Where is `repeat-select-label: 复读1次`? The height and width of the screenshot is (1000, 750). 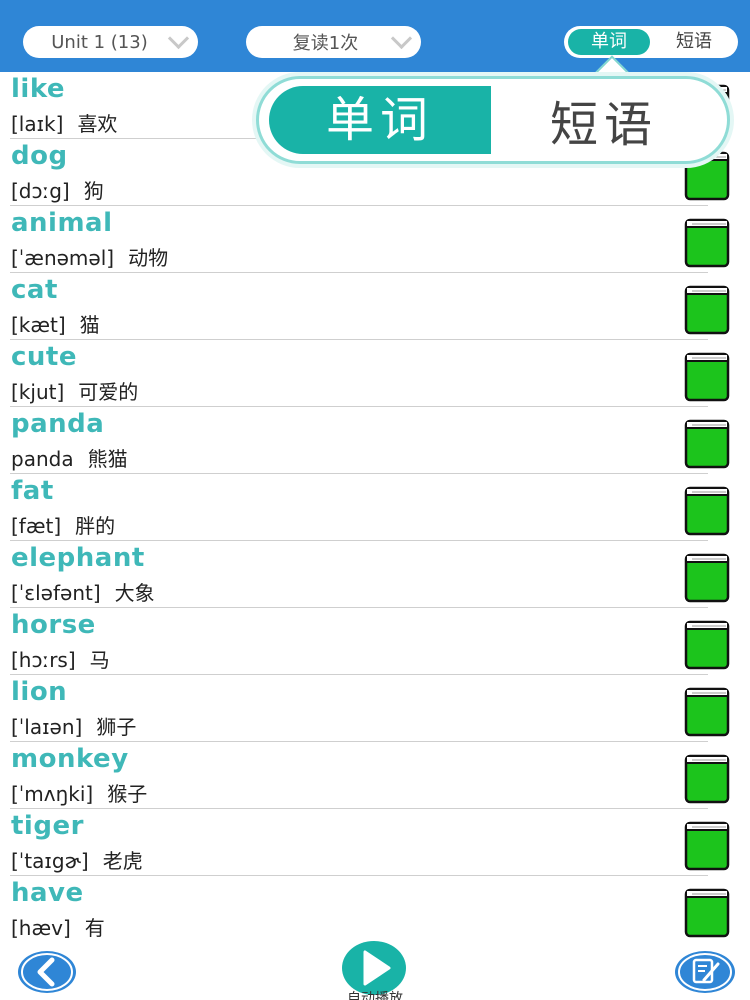 repeat-select-label: 复读1次 is located at coordinates (325, 43).